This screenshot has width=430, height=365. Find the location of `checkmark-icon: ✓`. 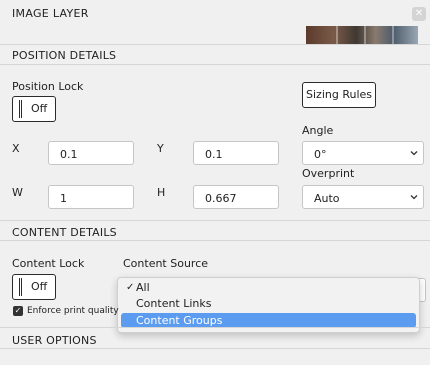

checkmark-icon: ✓ is located at coordinates (130, 287).